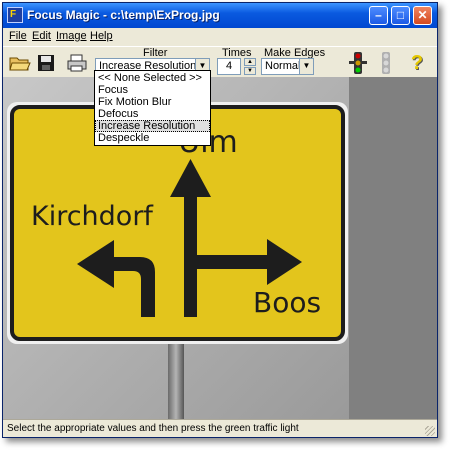 The height and width of the screenshot is (452, 452). I want to click on times-value: 4, so click(229, 66).